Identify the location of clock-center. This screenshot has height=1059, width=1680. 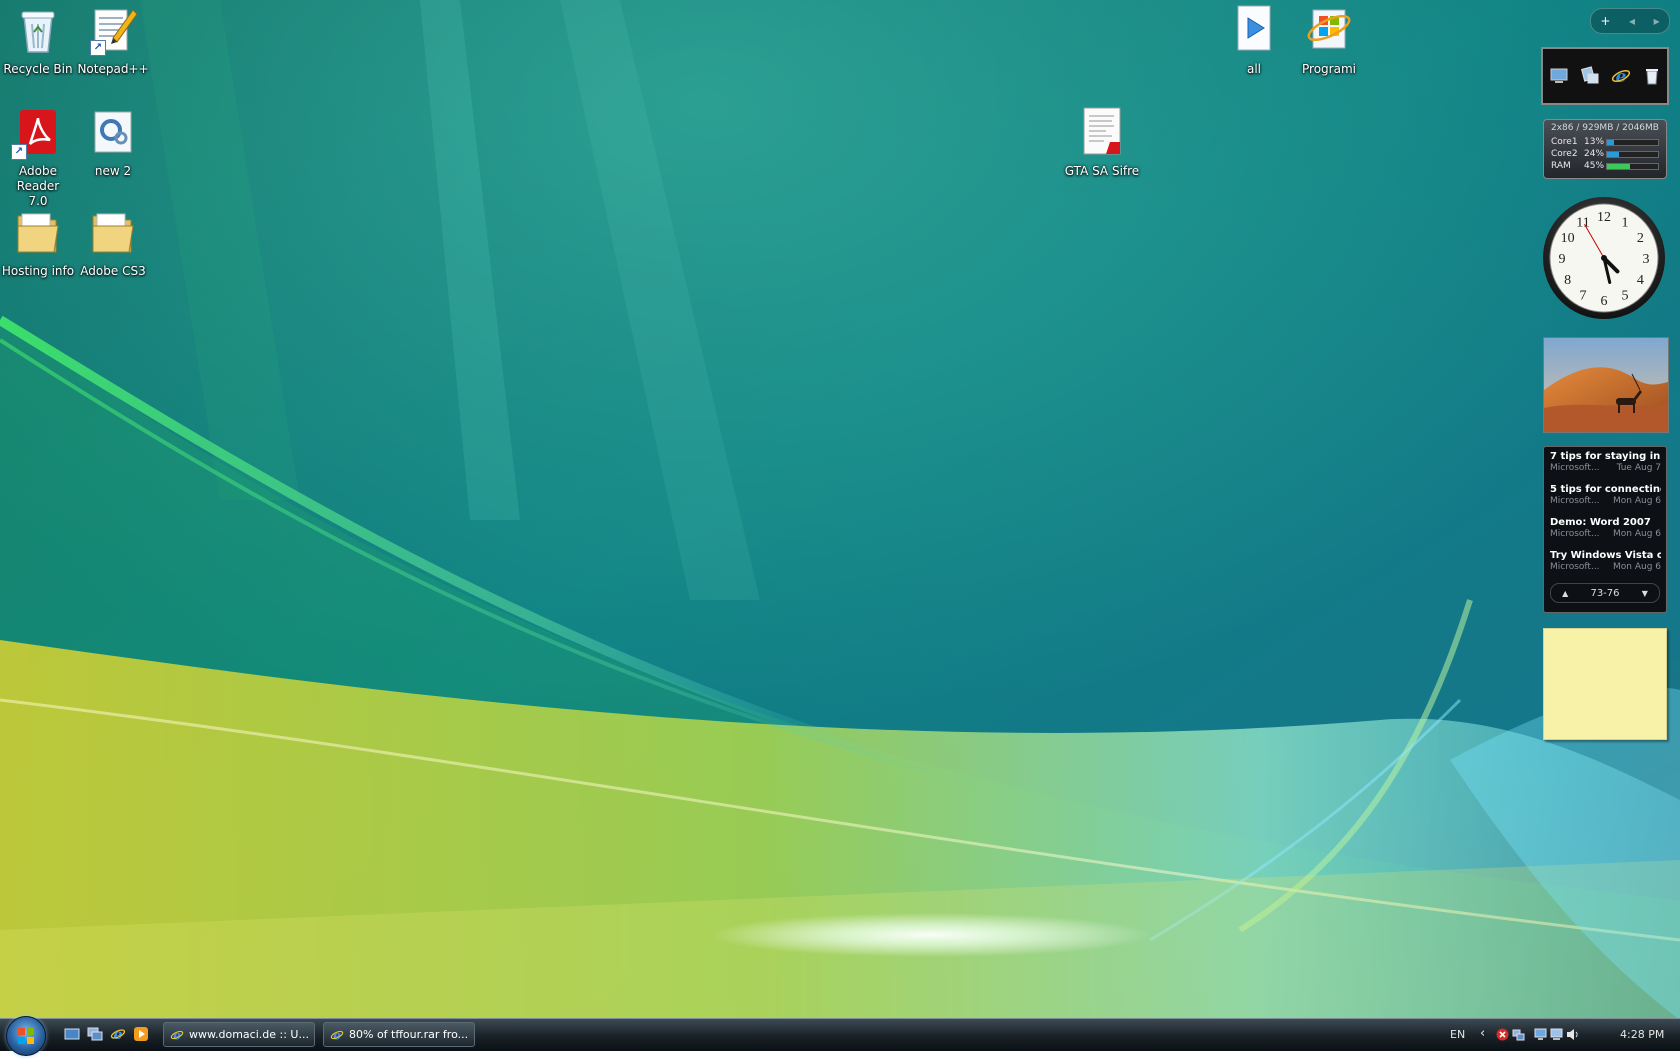
(1604, 258).